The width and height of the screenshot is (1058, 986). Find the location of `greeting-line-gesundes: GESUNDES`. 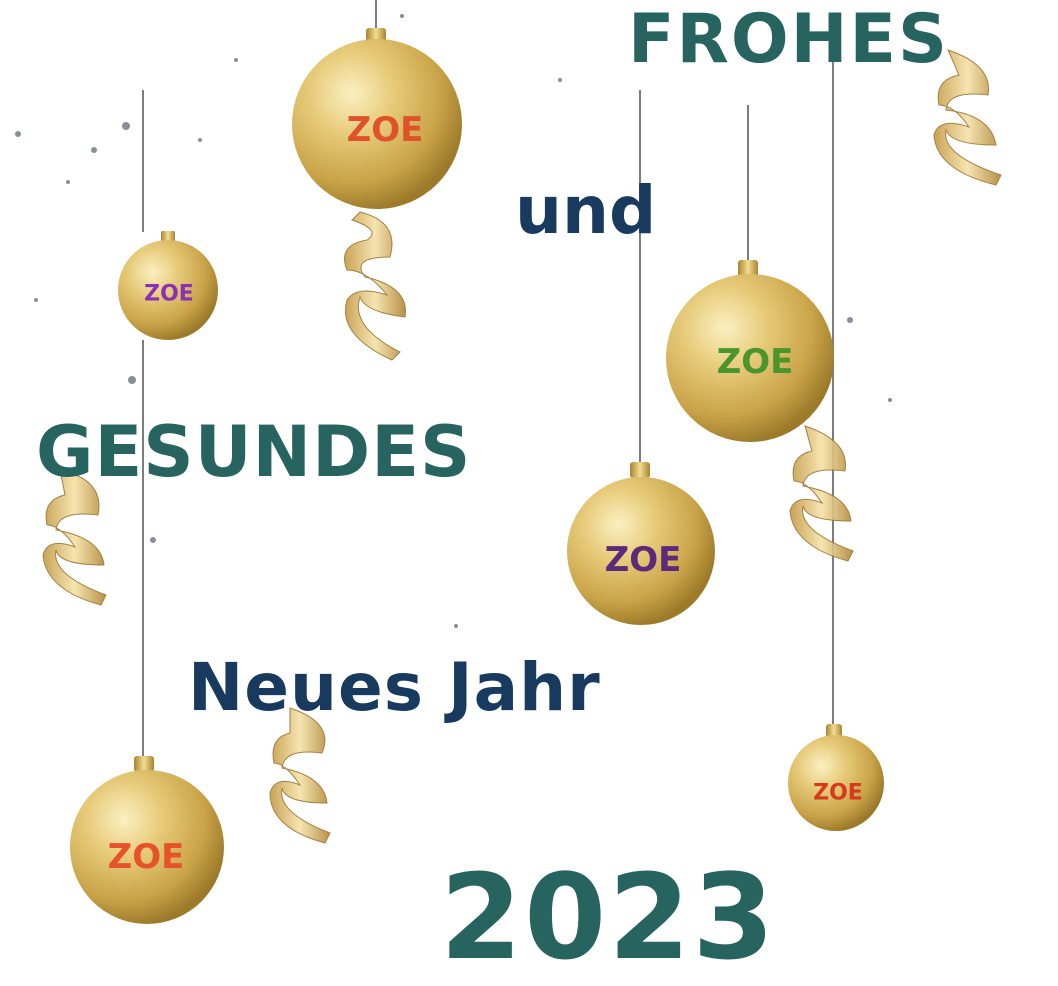

greeting-line-gesundes: GESUNDES is located at coordinates (254, 452).